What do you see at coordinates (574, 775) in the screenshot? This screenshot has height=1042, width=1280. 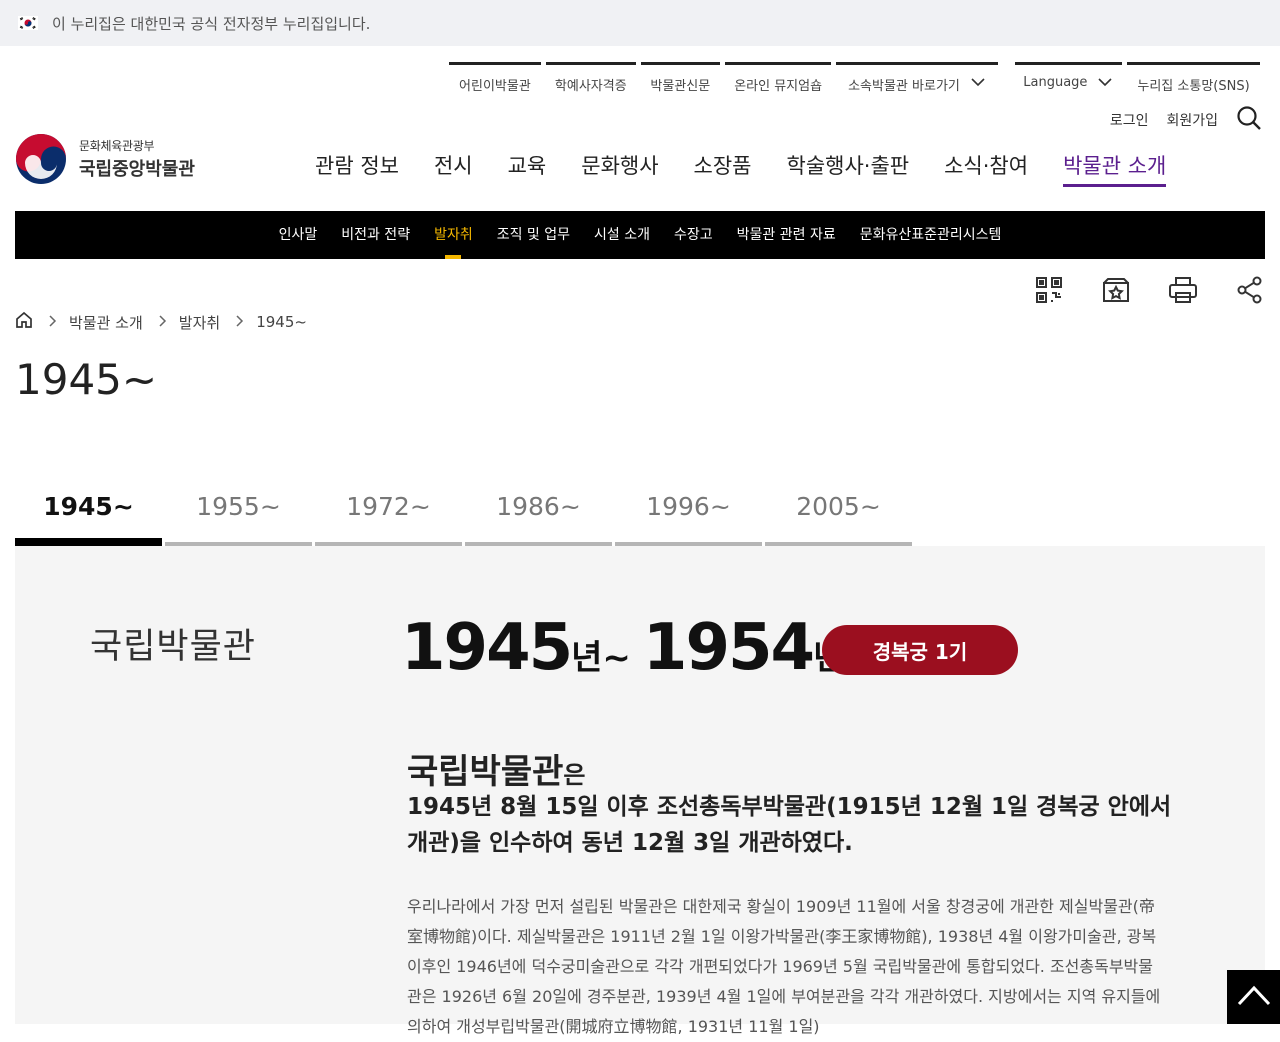 I see `era-heading-particle: 은` at bounding box center [574, 775].